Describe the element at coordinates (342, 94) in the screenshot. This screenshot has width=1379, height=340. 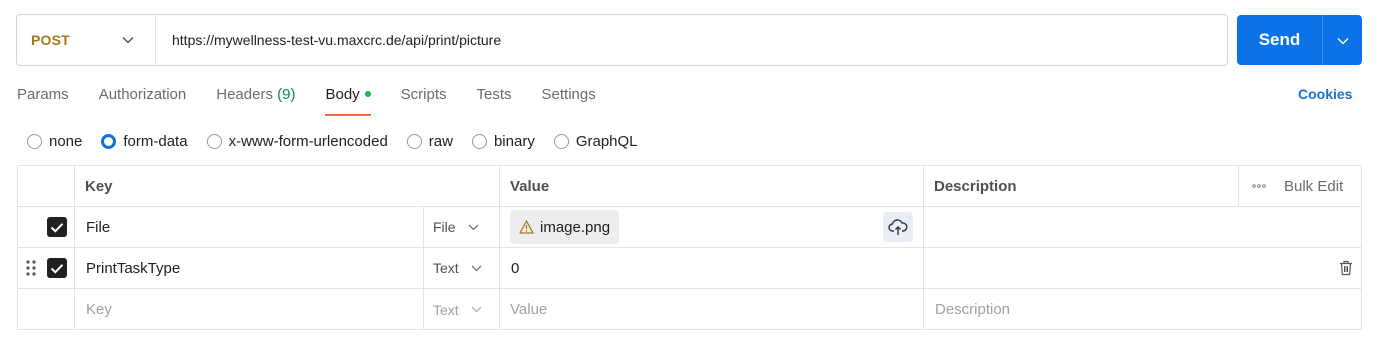
I see `tab-label: Body` at that location.